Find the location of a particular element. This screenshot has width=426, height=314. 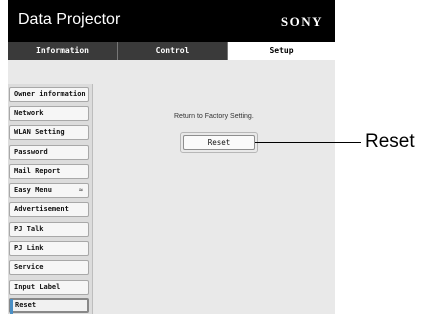

sidebar-item-input-label: Input Label is located at coordinates (49, 287).